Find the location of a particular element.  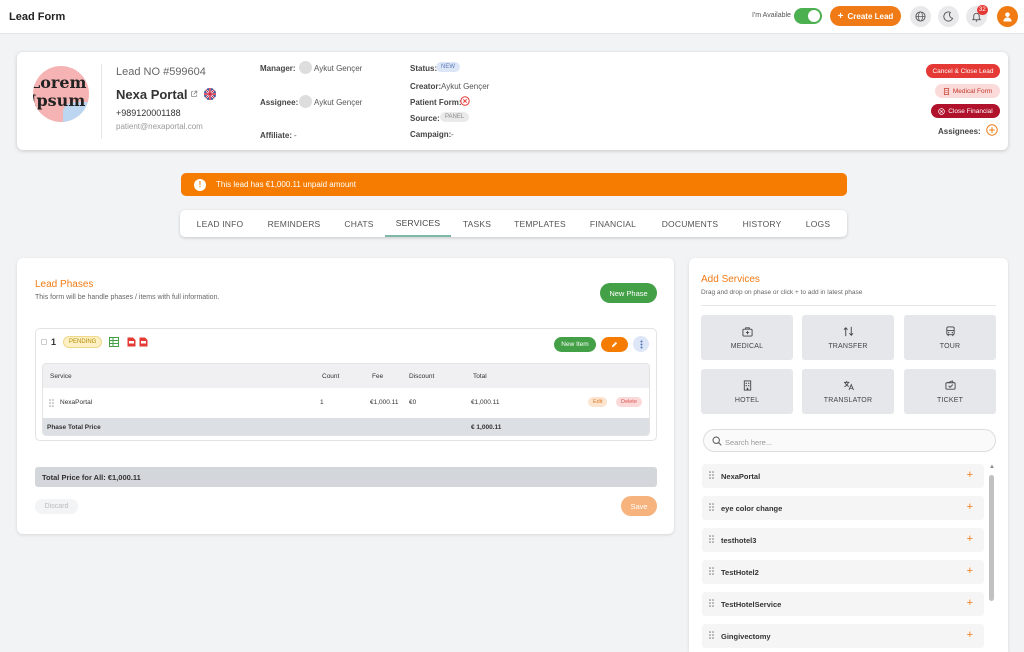

assignee-value: Aykut Gençer is located at coordinates (338, 102).